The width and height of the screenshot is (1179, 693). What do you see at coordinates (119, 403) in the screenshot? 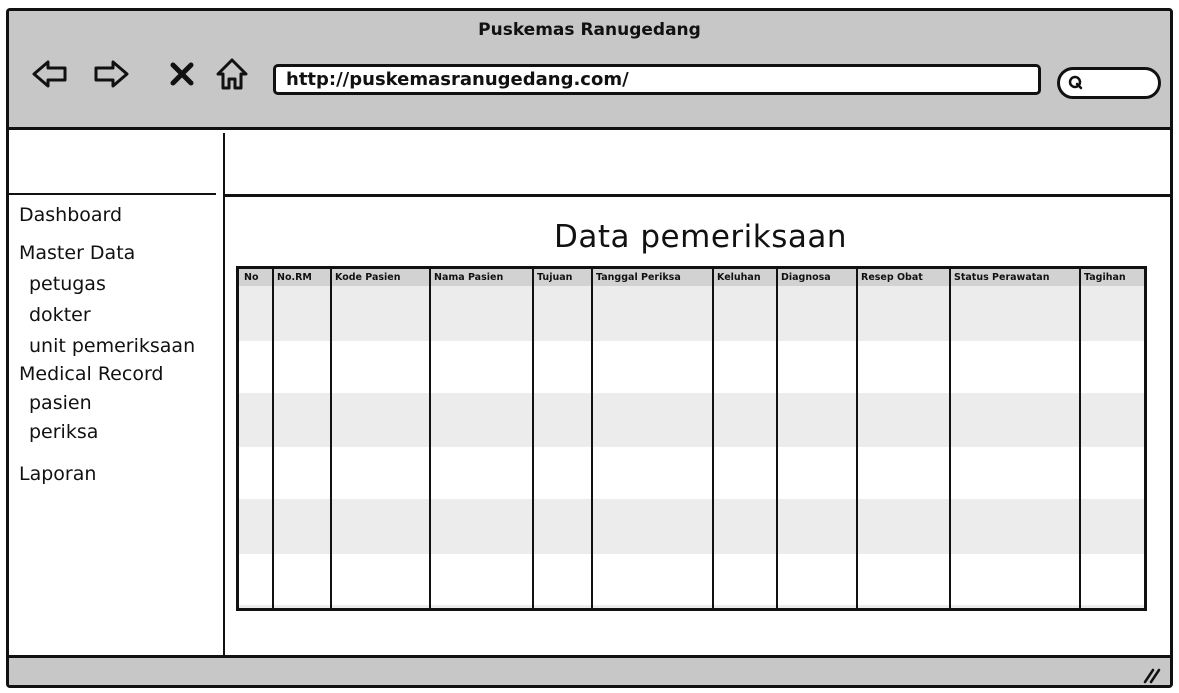
I see `sidebar-item-pasien: pasien` at bounding box center [119, 403].